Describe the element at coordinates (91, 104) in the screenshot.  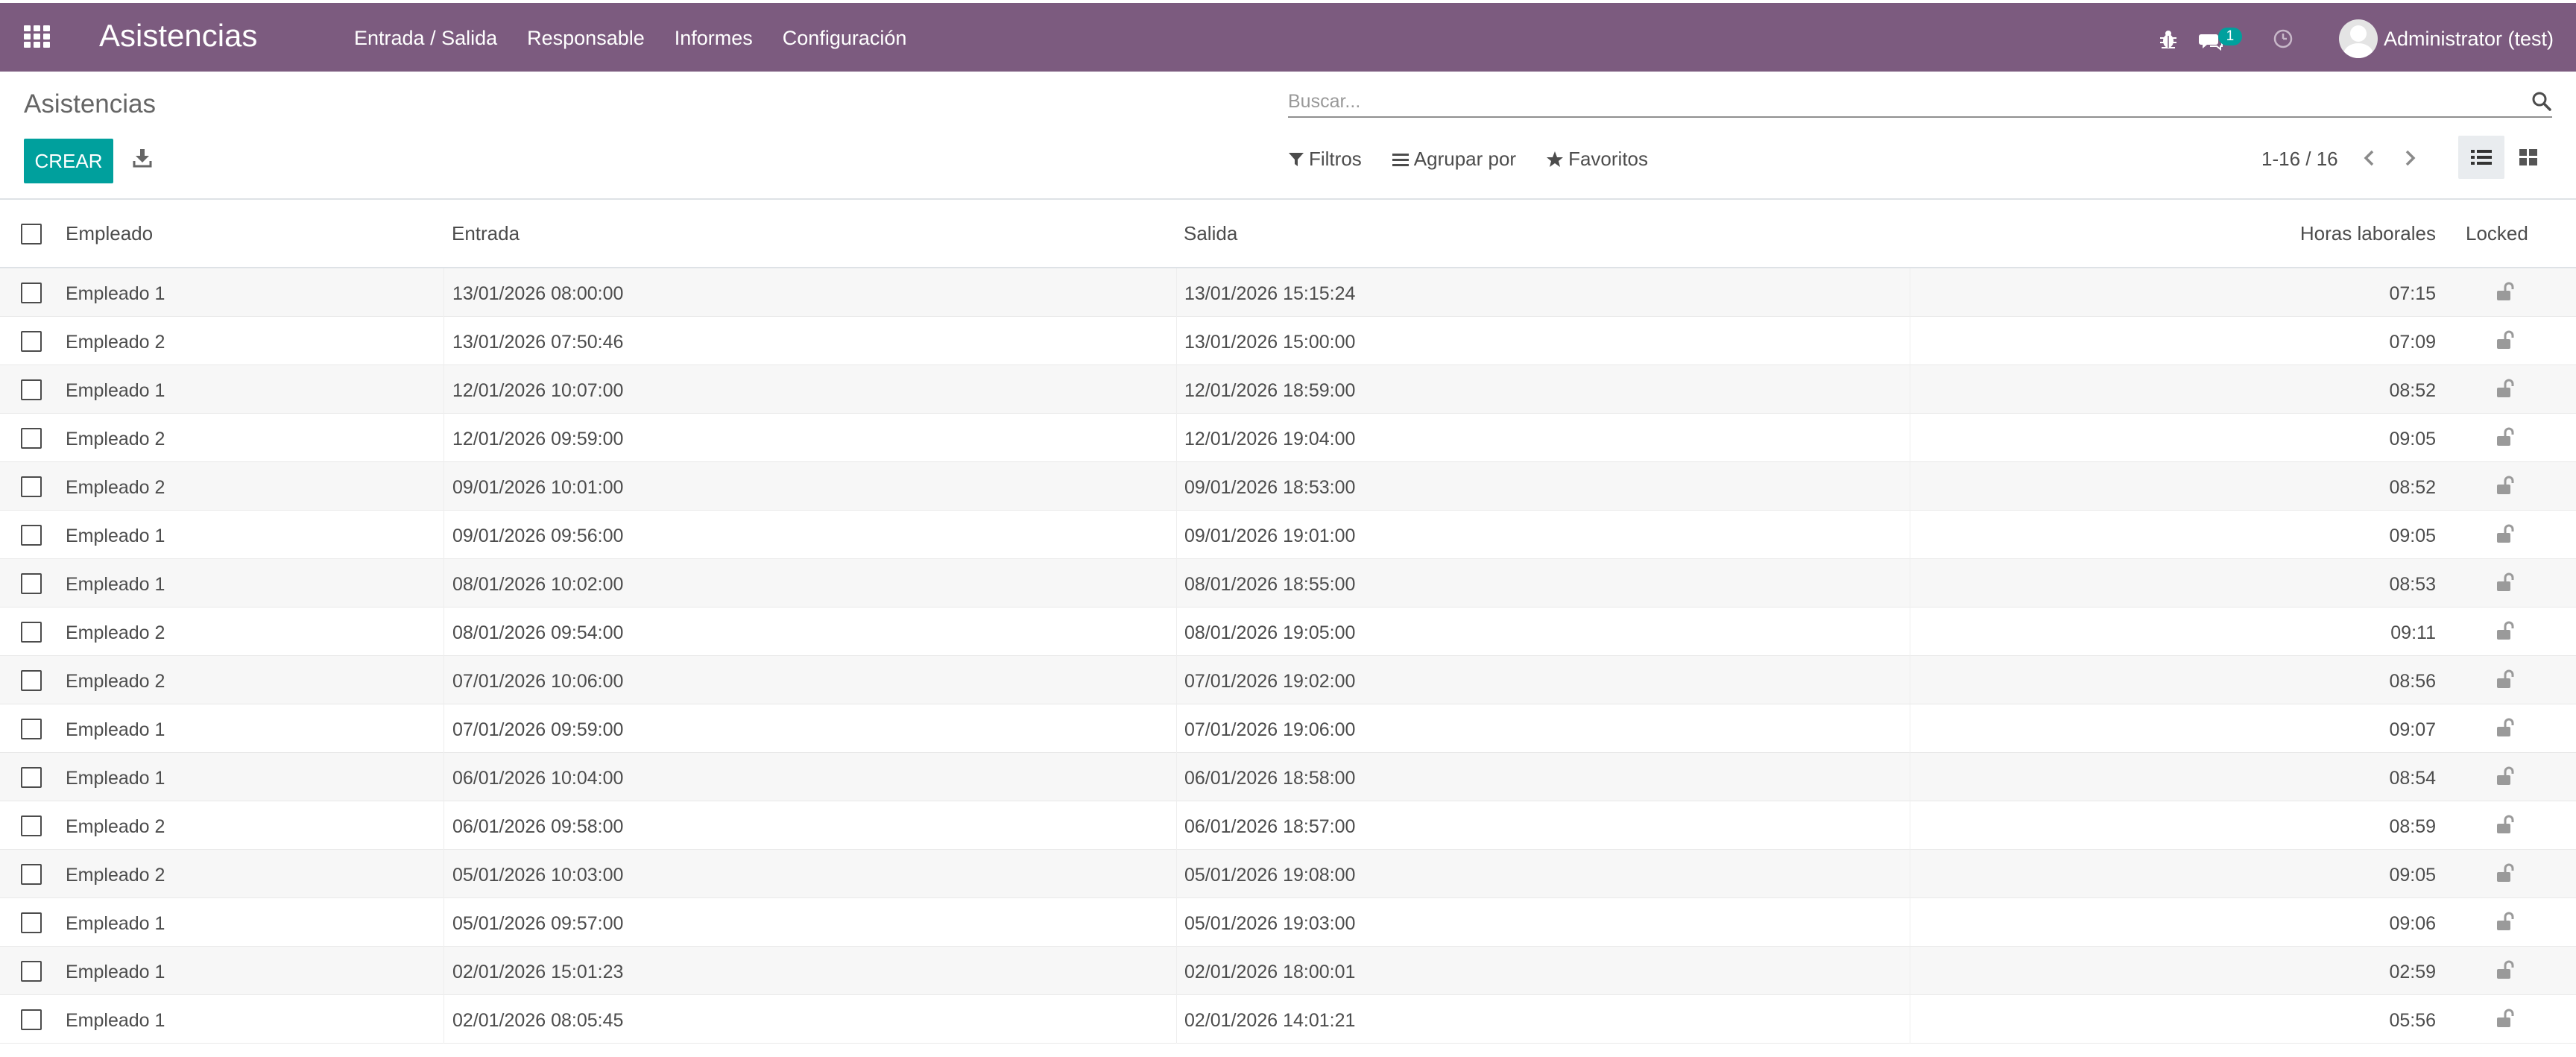
I see `breadcrumb: Asistencias` at that location.